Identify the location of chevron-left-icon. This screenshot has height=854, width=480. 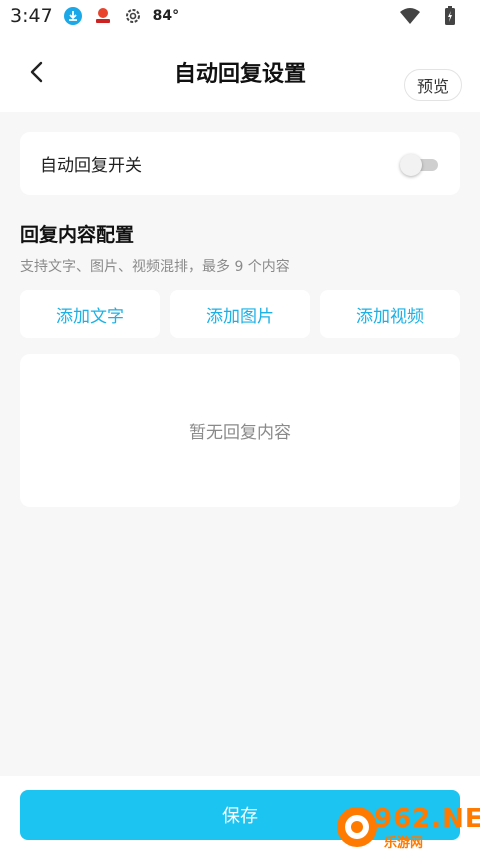
(36, 72).